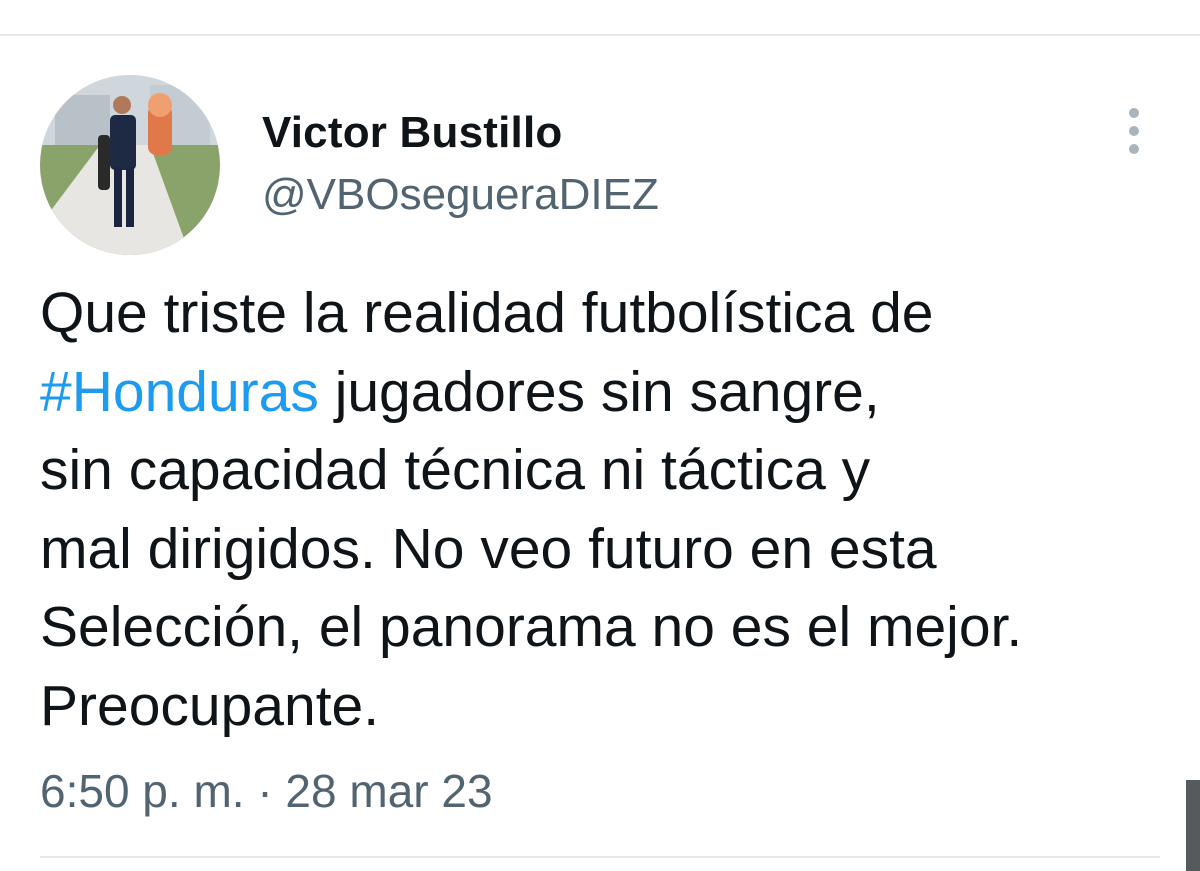 The width and height of the screenshot is (1200, 871). What do you see at coordinates (179, 392) in the screenshot?
I see `hashtag-link: #Honduras` at bounding box center [179, 392].